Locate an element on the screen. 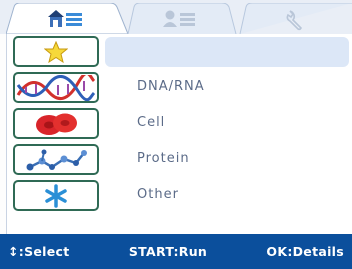 The height and width of the screenshot is (269, 352). selection-highlight is located at coordinates (227, 52).